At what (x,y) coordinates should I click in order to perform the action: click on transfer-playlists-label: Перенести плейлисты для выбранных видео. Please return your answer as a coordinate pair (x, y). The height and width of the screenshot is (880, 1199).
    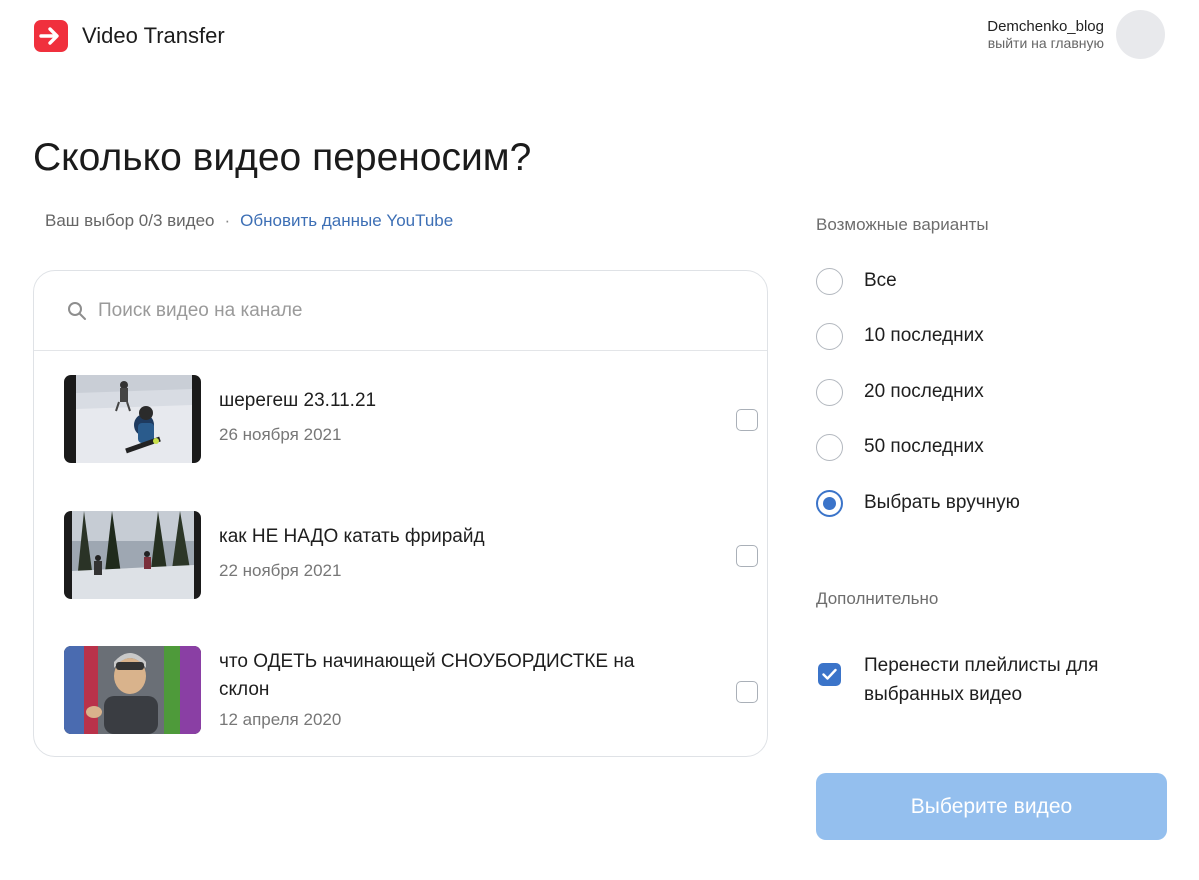
    Looking at the image, I should click on (981, 680).